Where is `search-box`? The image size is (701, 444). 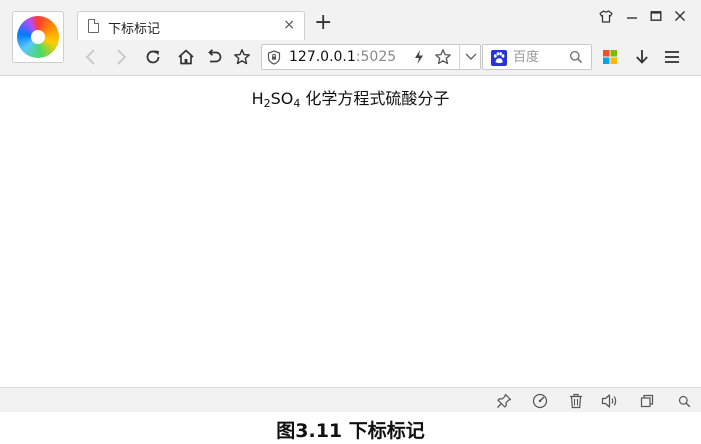
search-box is located at coordinates (537, 57).